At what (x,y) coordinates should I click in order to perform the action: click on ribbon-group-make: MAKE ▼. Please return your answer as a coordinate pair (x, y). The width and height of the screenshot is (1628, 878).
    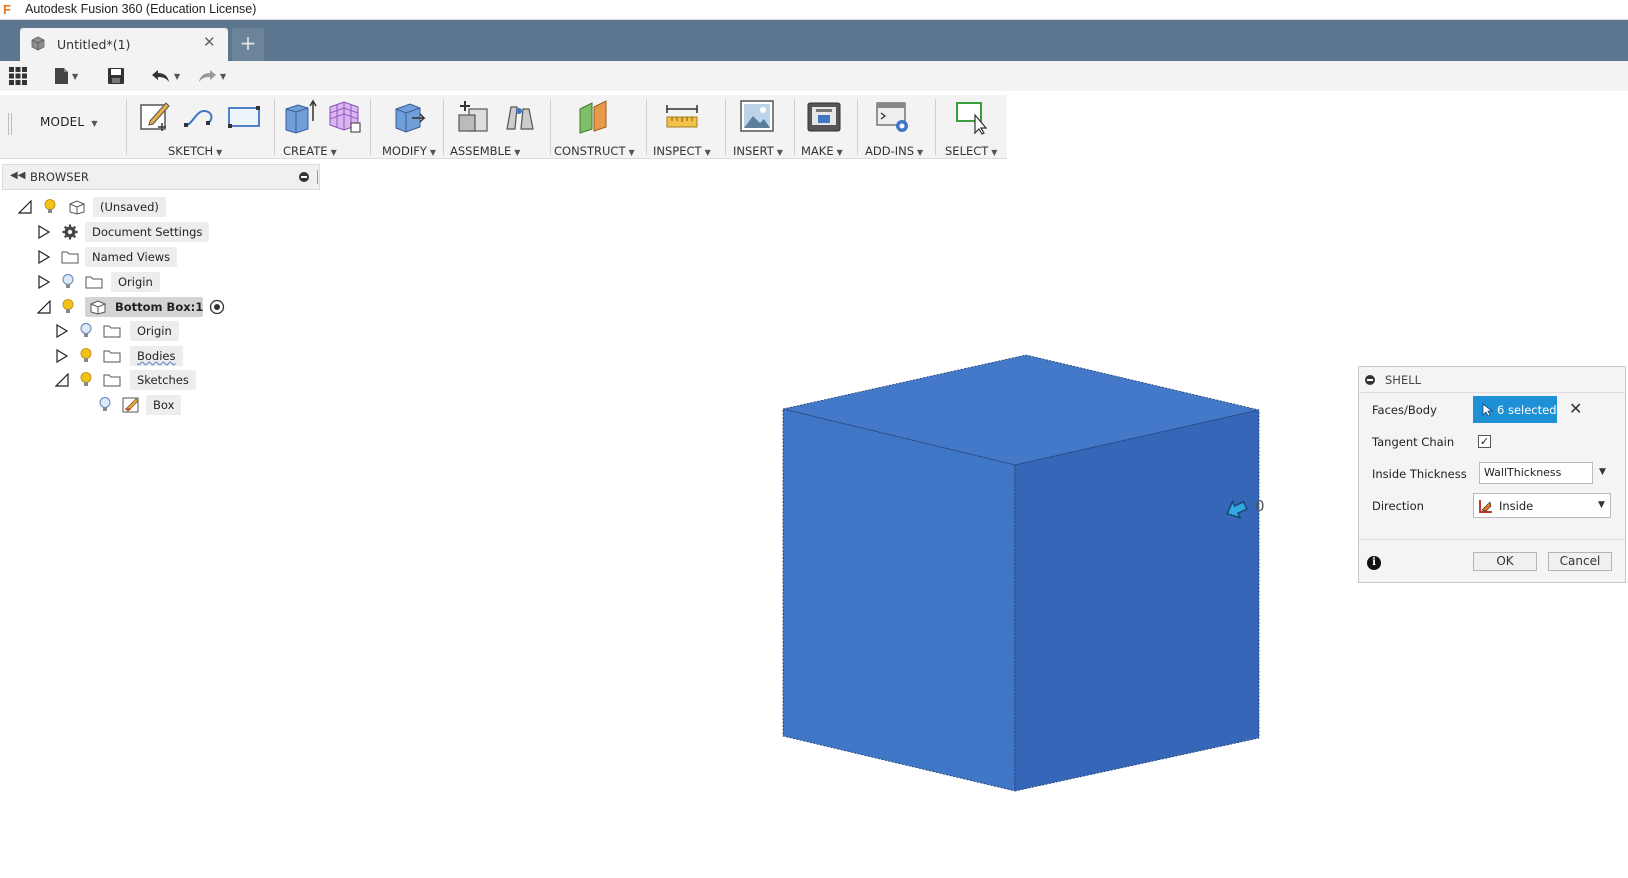
    Looking at the image, I should click on (827, 127).